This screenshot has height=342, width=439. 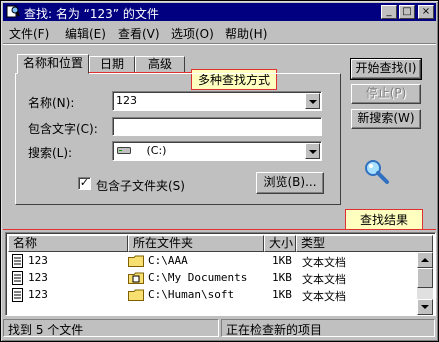 I want to click on subfolders-checkbox: ✓, so click(x=84, y=183).